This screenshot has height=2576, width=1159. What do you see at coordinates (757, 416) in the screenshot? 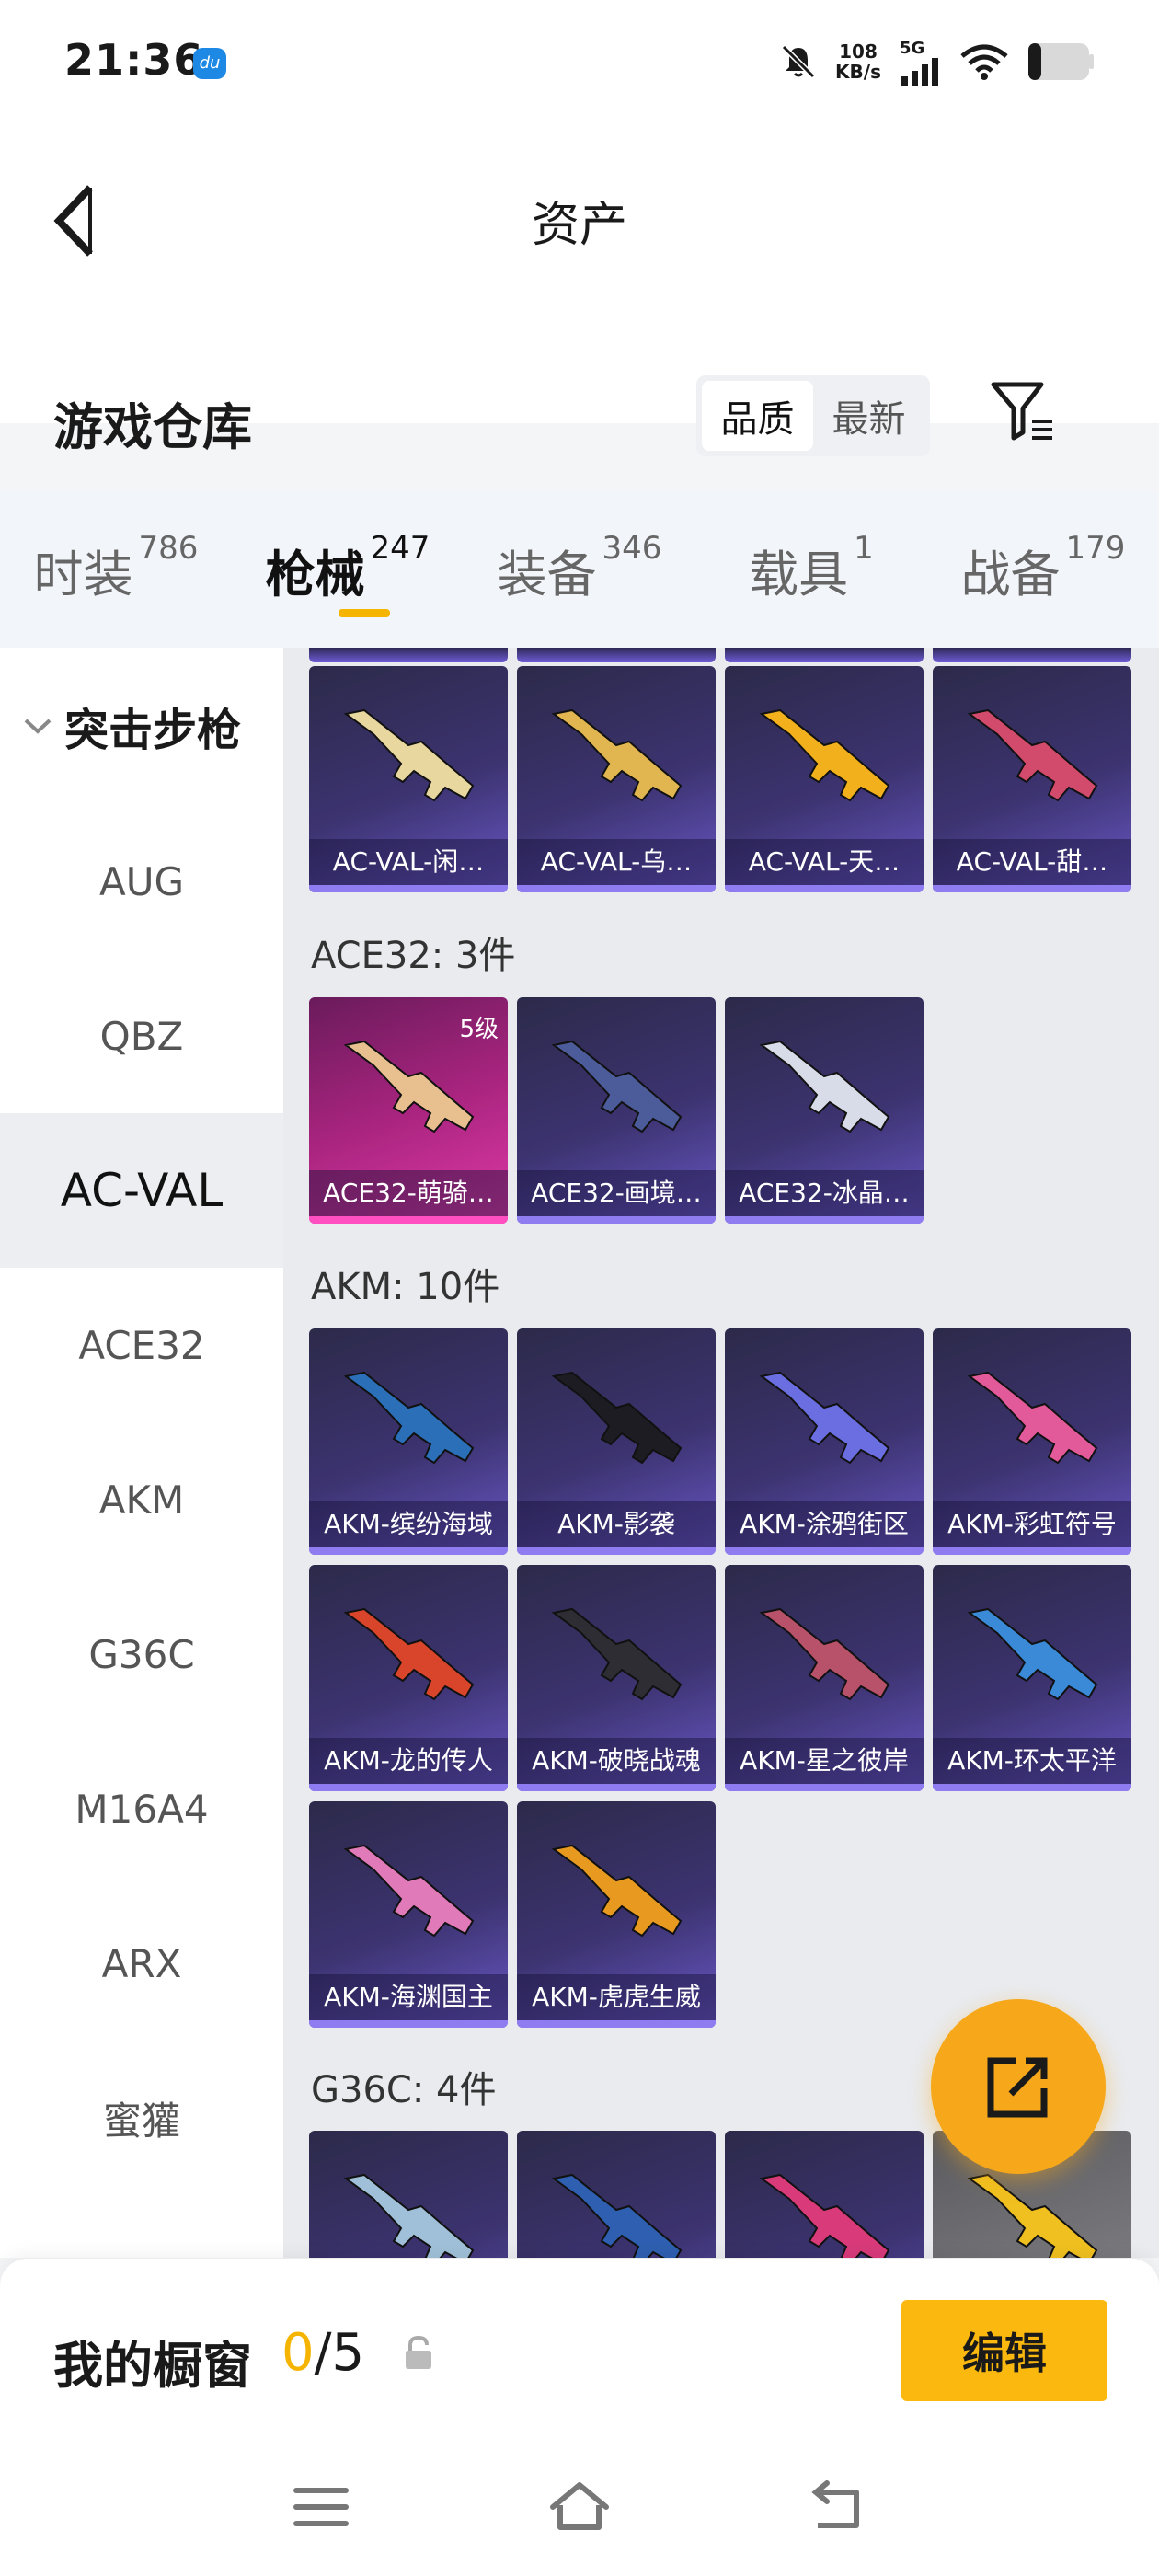
I see `sort-quality-option: 品质` at bounding box center [757, 416].